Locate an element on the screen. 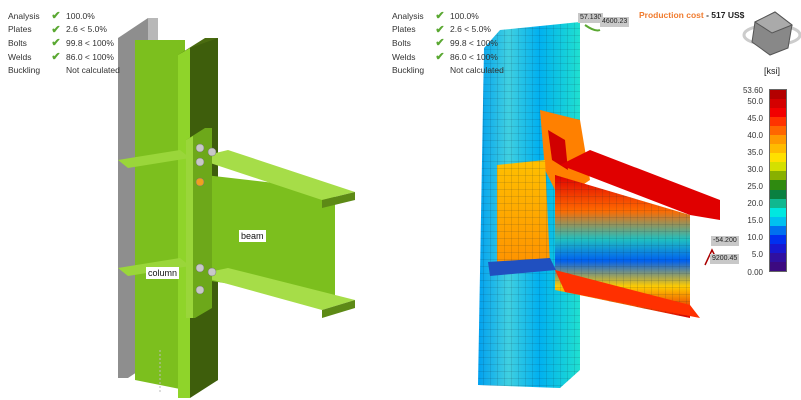  beam-label: beam is located at coordinates (252, 236).